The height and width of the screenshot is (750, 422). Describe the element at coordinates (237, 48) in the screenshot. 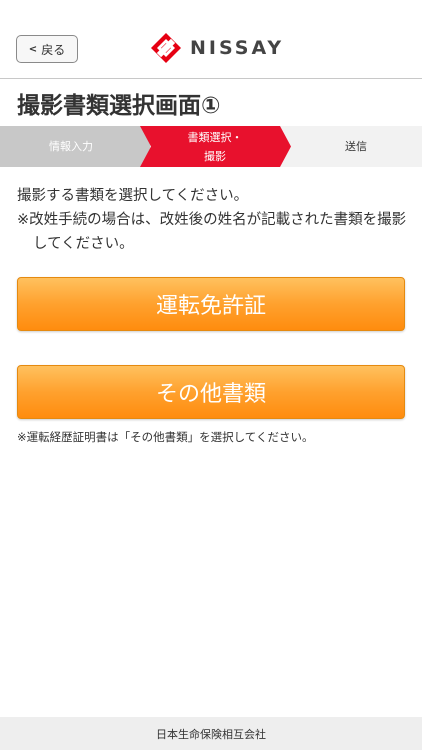

I see `logo-text: NISSAY` at that location.